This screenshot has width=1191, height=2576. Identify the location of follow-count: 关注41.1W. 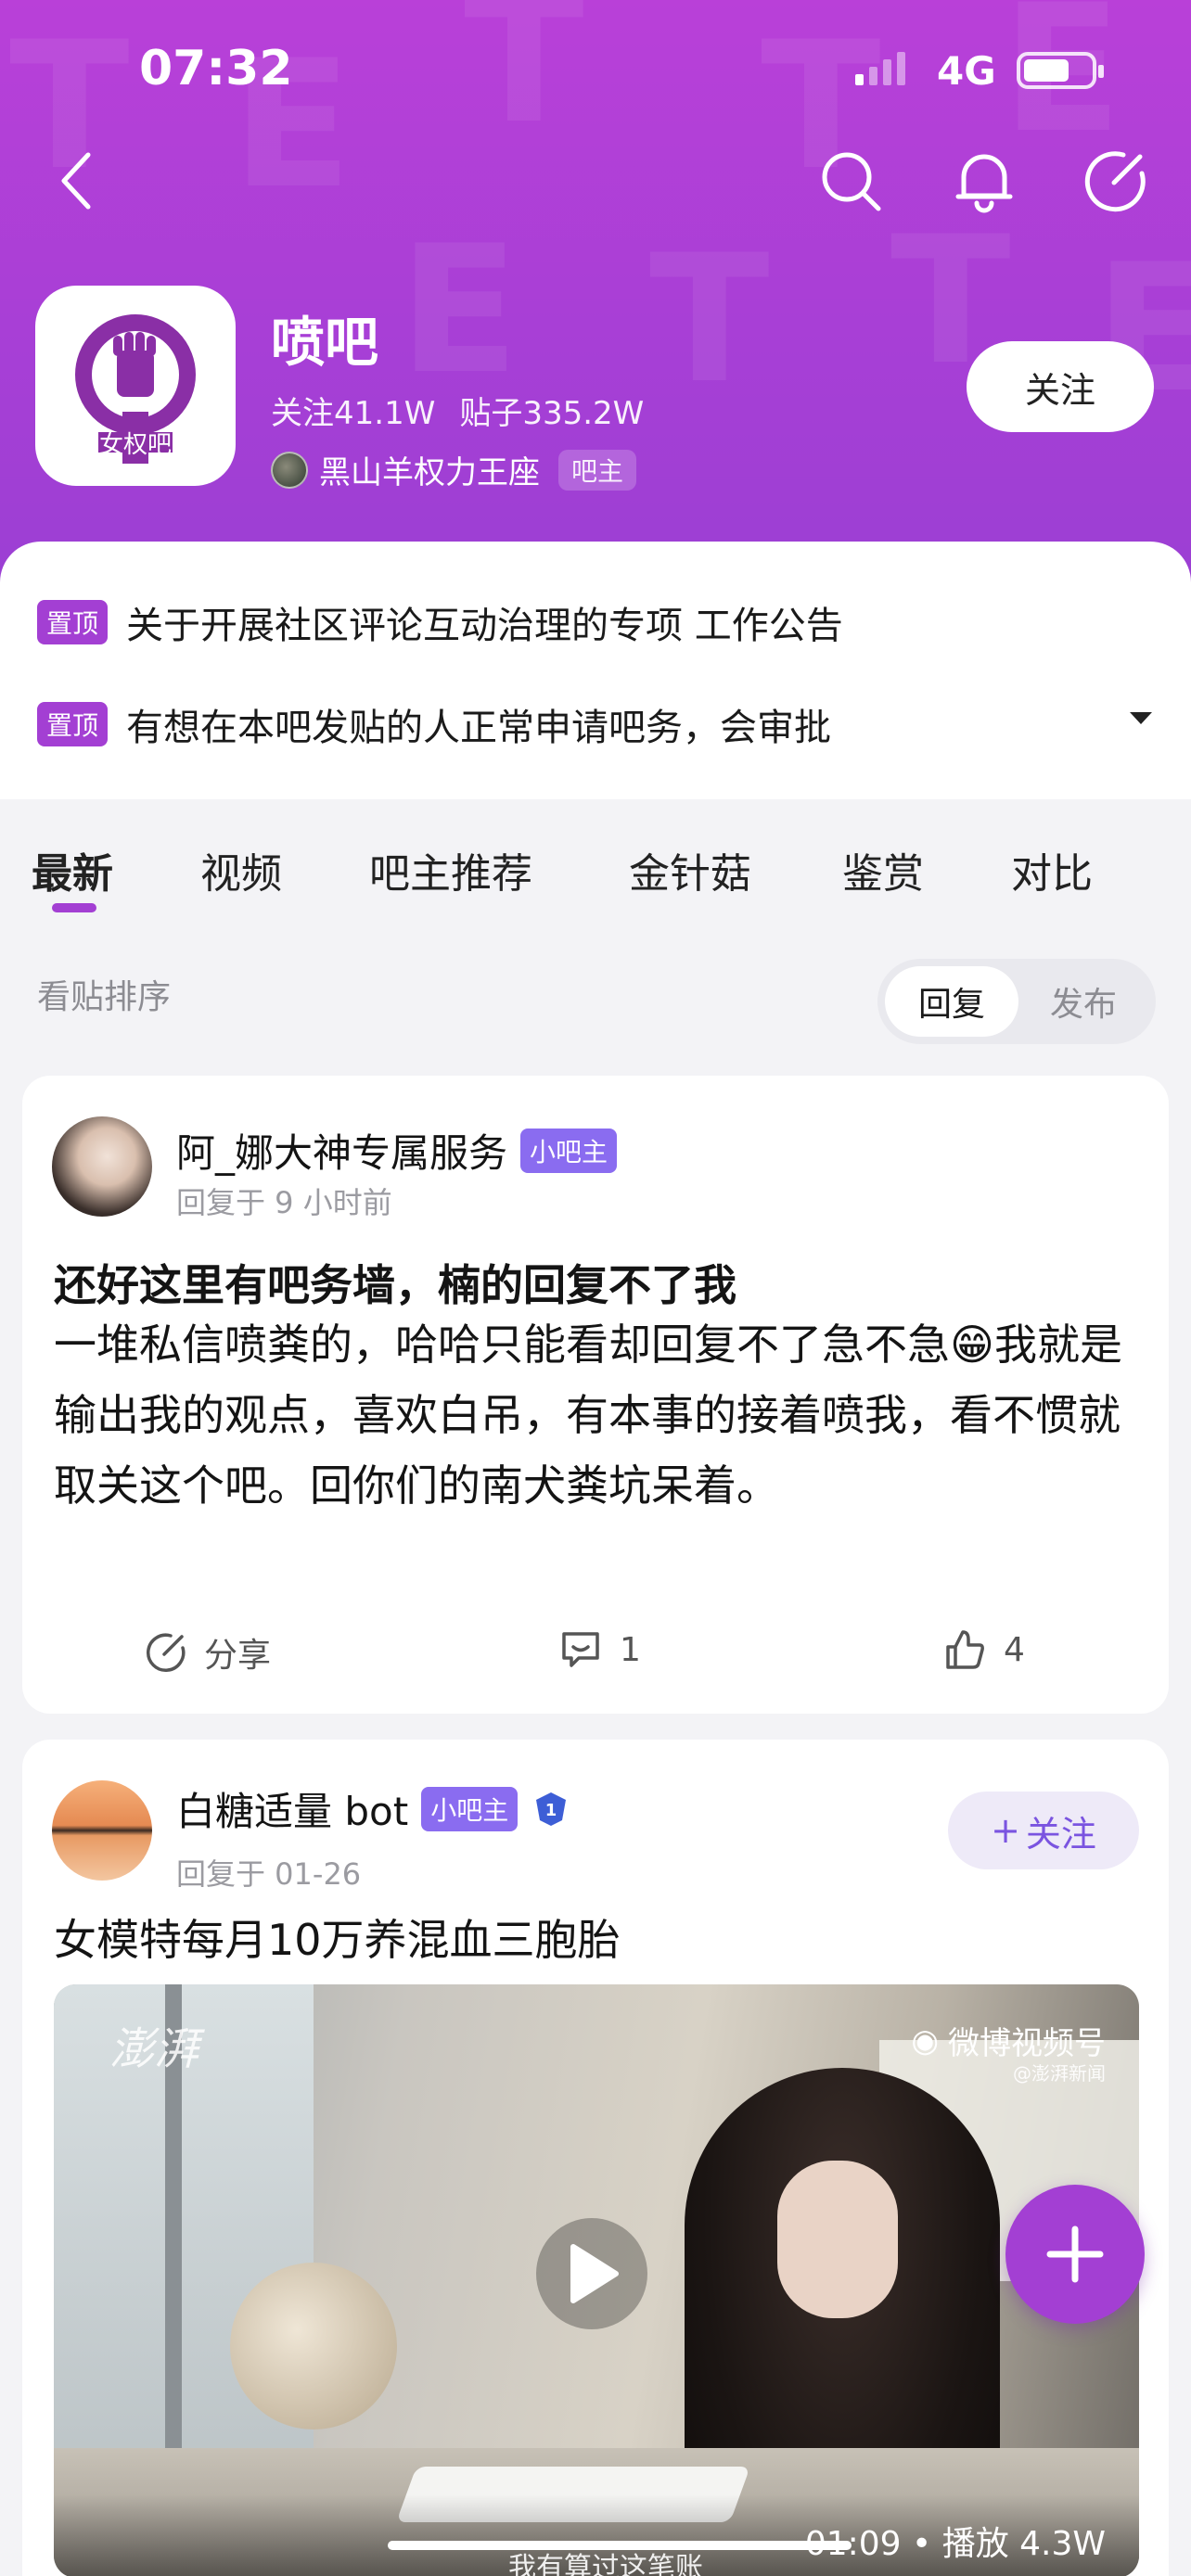
(353, 413).